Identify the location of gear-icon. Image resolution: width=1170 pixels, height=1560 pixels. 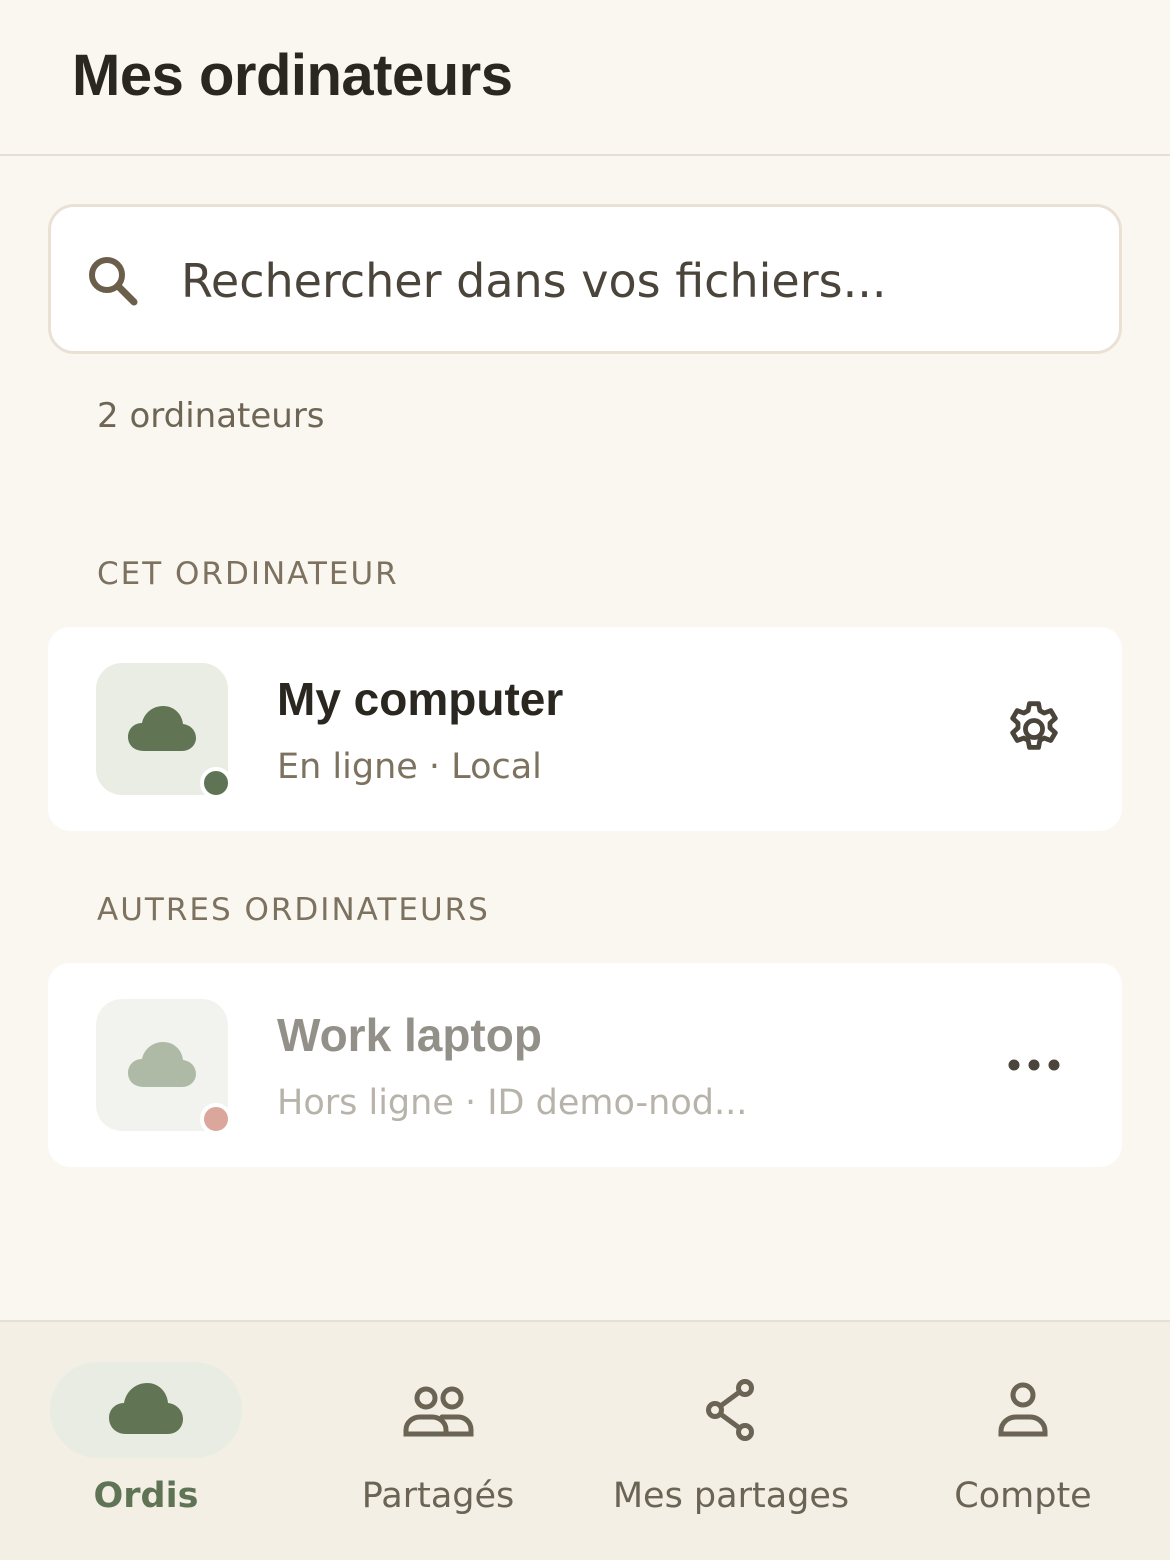
(1034, 725).